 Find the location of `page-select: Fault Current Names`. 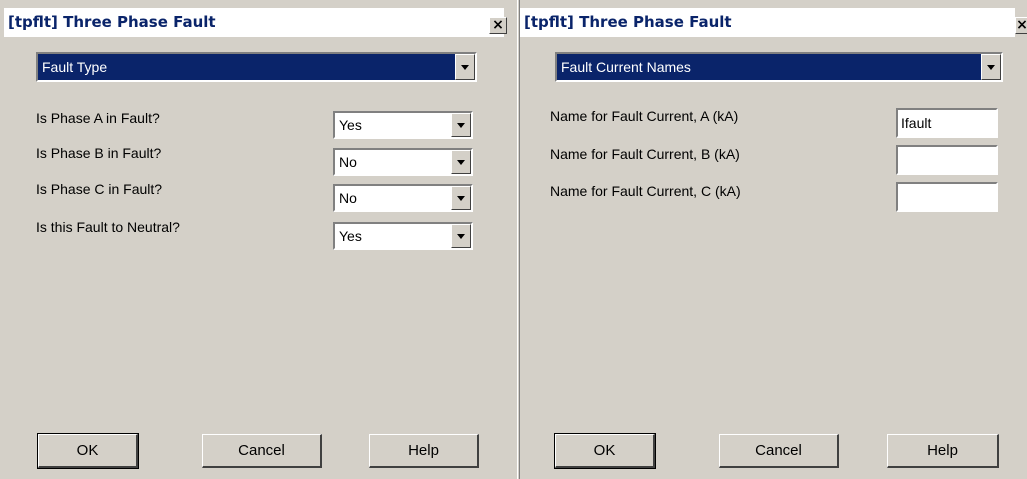

page-select: Fault Current Names is located at coordinates (779, 67).